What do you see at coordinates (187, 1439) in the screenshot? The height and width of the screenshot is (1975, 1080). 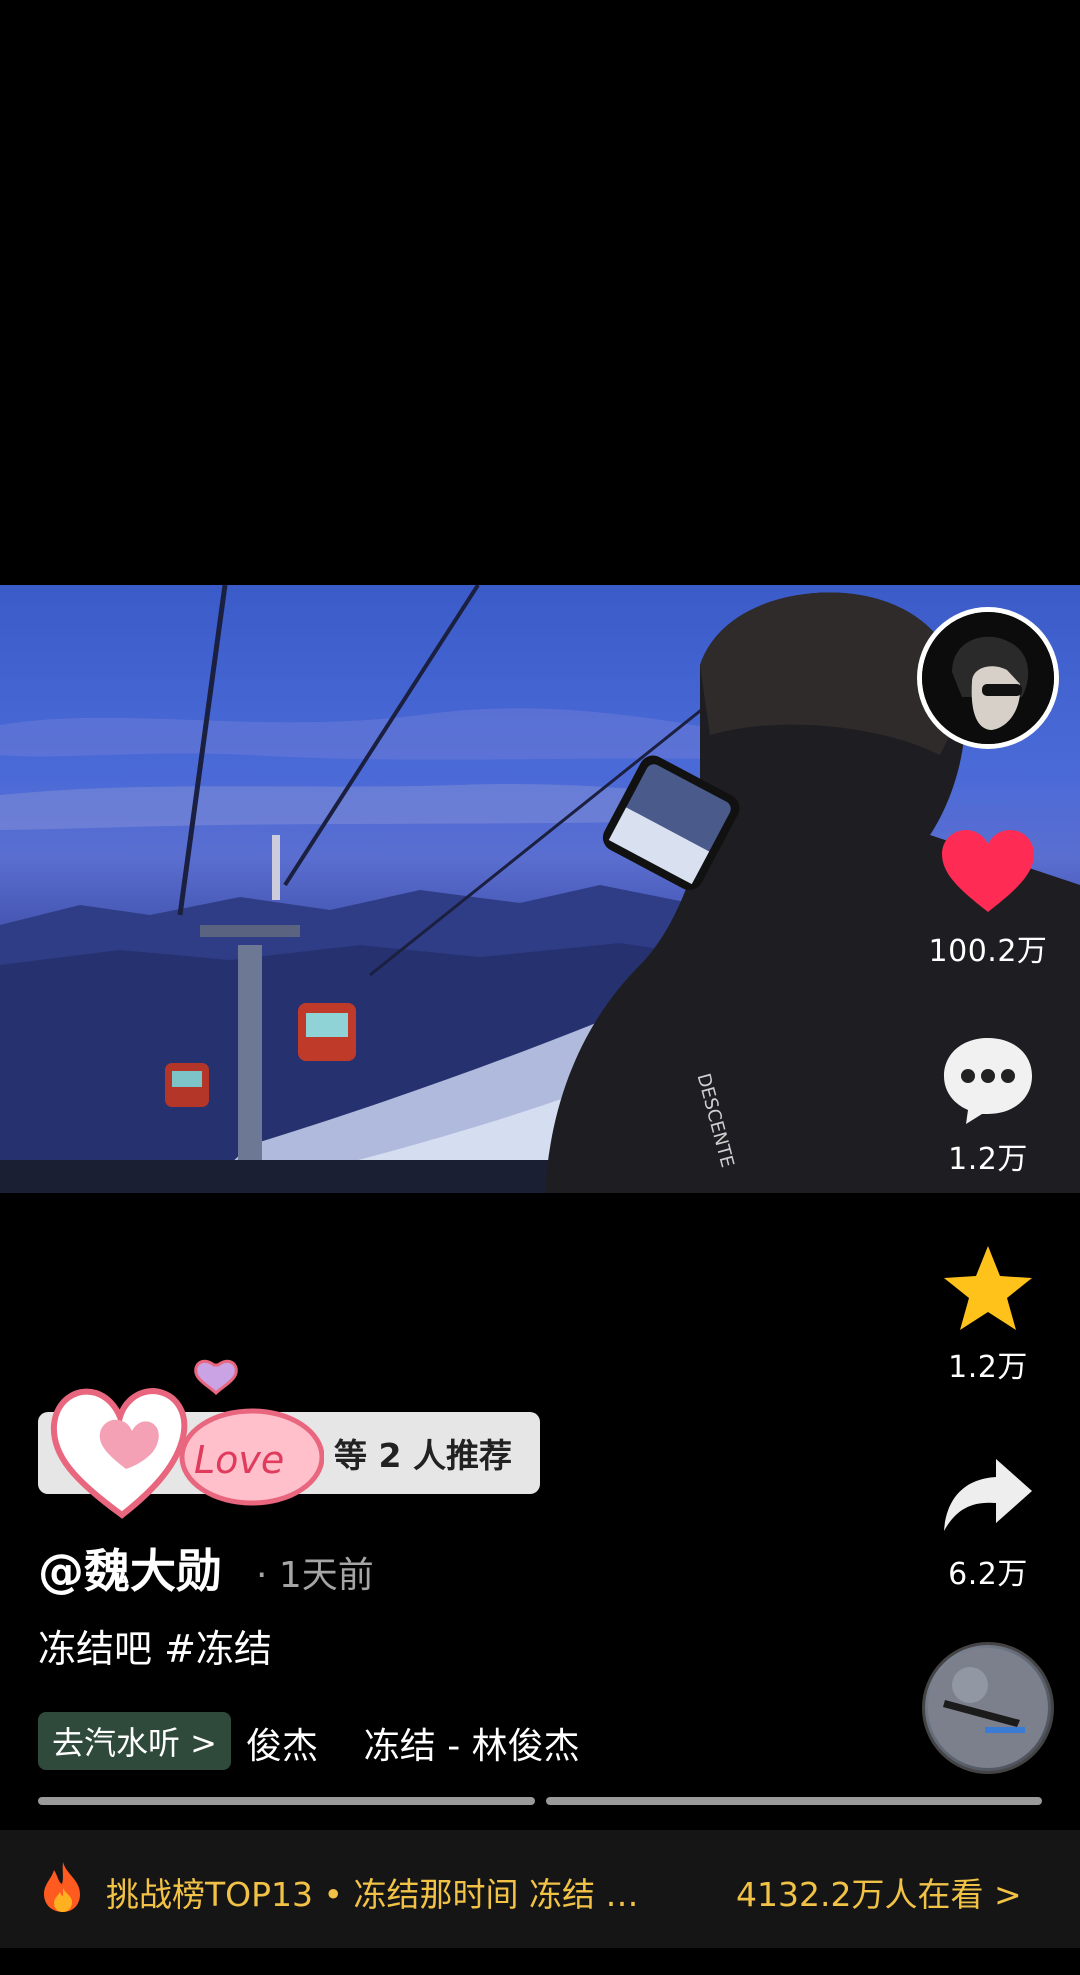 I see `love-sticker: Love` at bounding box center [187, 1439].